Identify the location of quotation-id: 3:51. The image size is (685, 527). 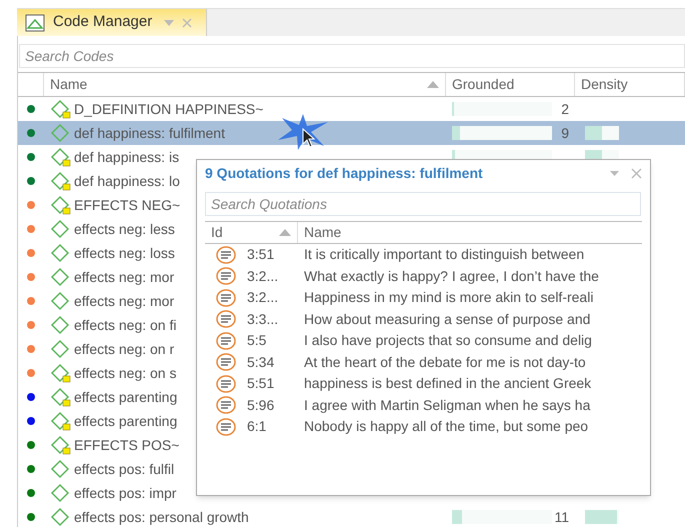
(261, 254).